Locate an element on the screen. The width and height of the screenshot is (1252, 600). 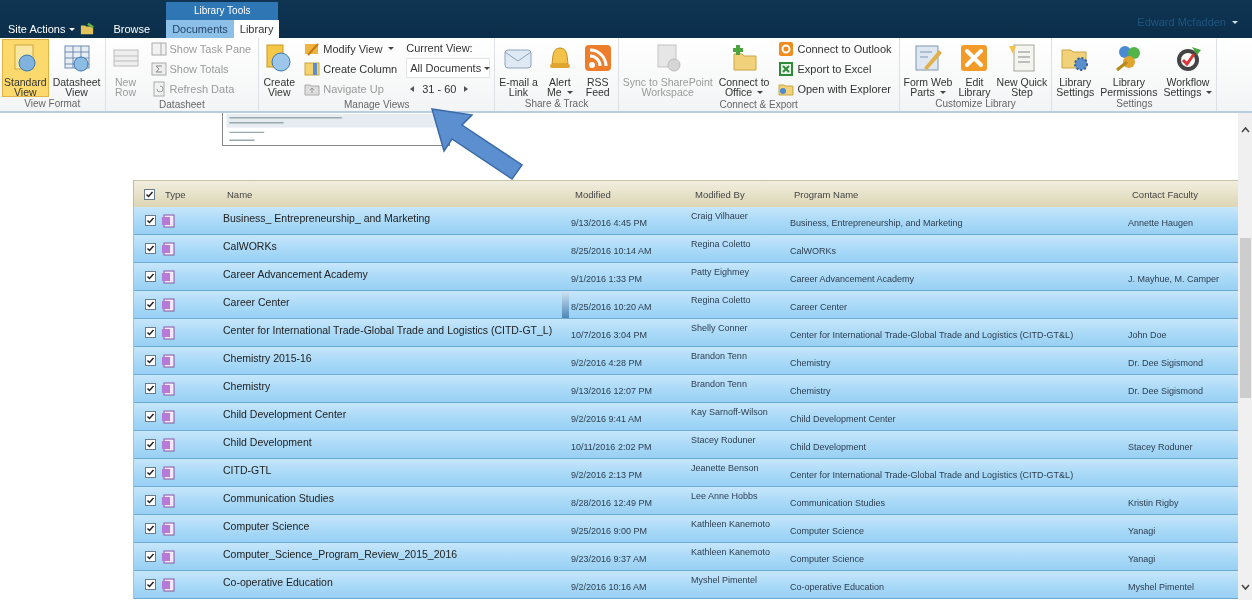
list-row: Career Center 8/25/2016 10:20 AM Regina Coletto Career Center is located at coordinates (686, 305).